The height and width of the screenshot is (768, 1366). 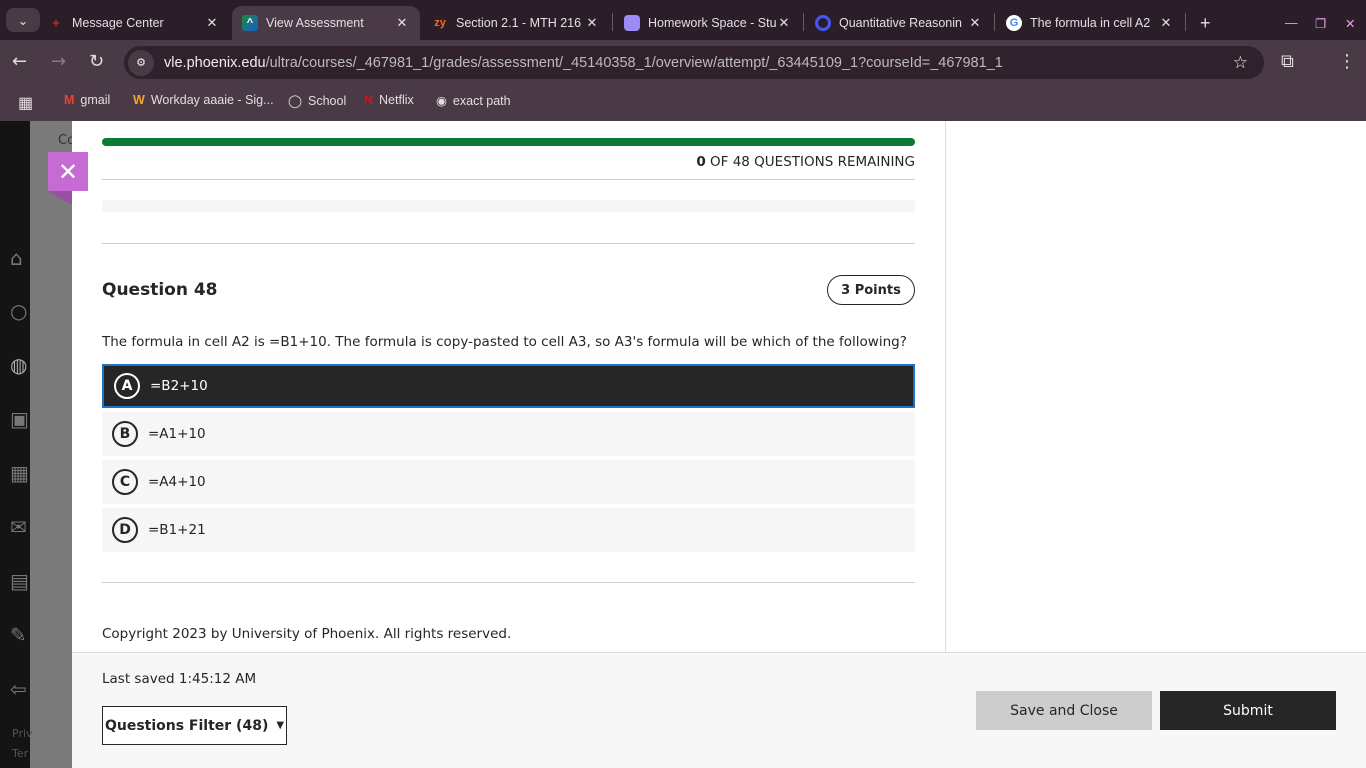 I want to click on close-window-button: ✕, so click(x=1350, y=23).